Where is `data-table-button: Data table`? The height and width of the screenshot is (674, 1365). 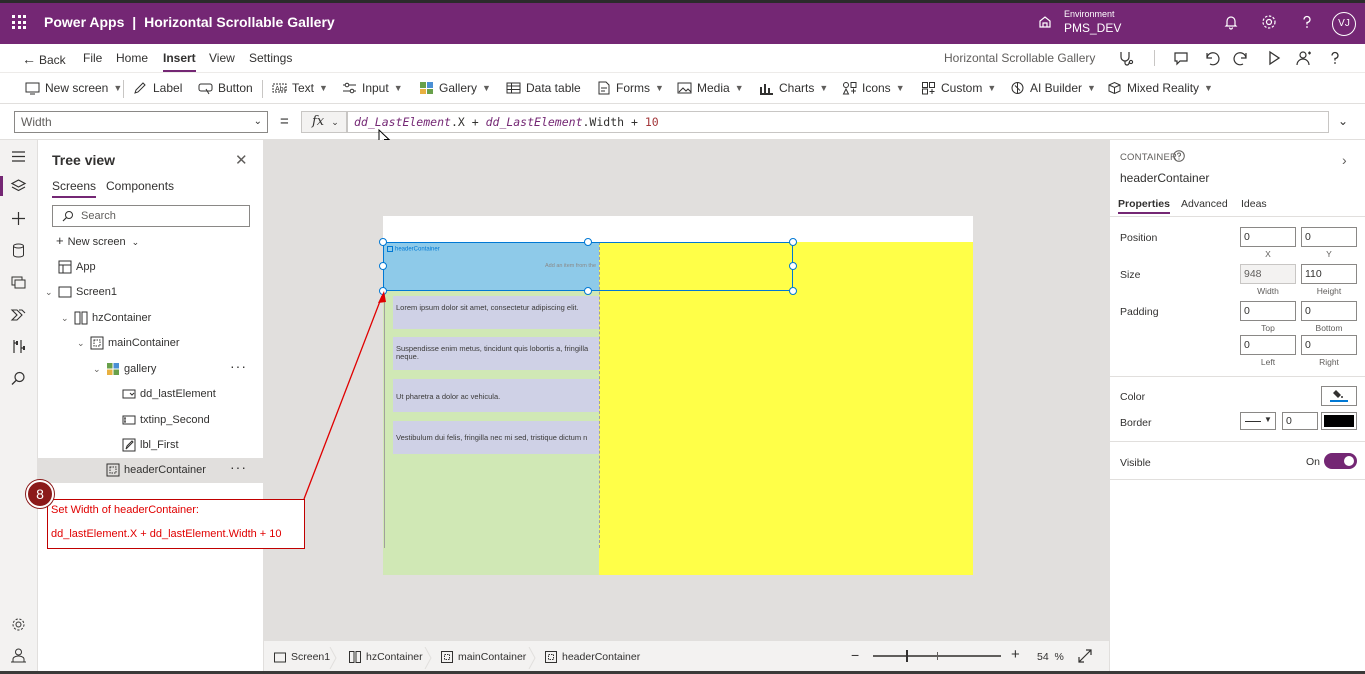
data-table-button: Data table is located at coordinates (543, 88).